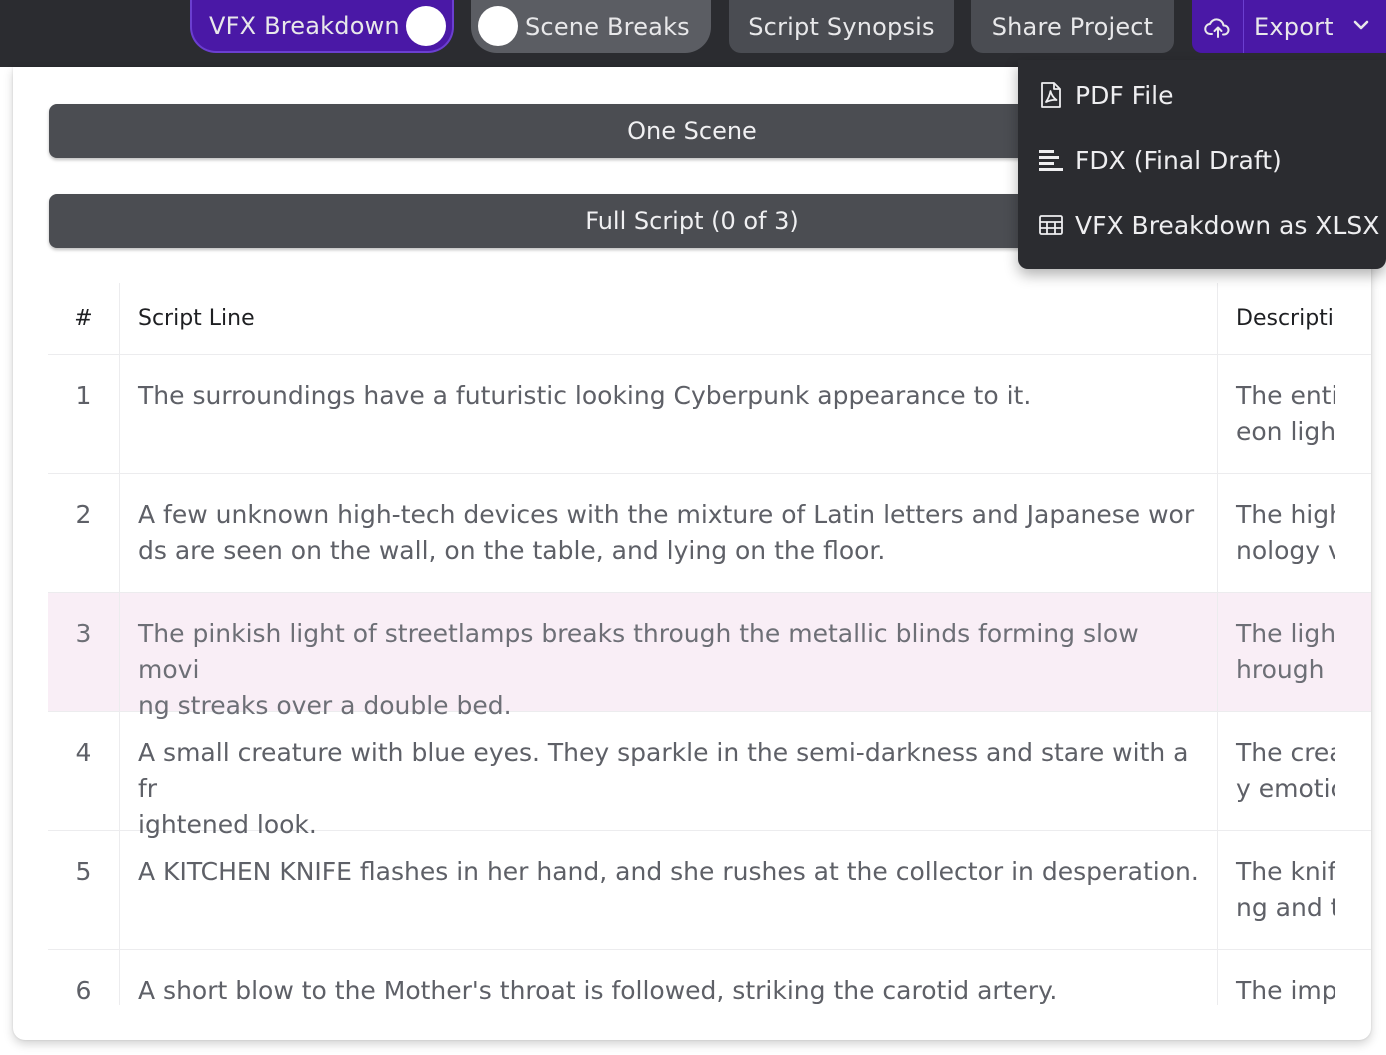 This screenshot has width=1386, height=1055. Describe the element at coordinates (1285, 514) in the screenshot. I see `description-text: The high` at that location.